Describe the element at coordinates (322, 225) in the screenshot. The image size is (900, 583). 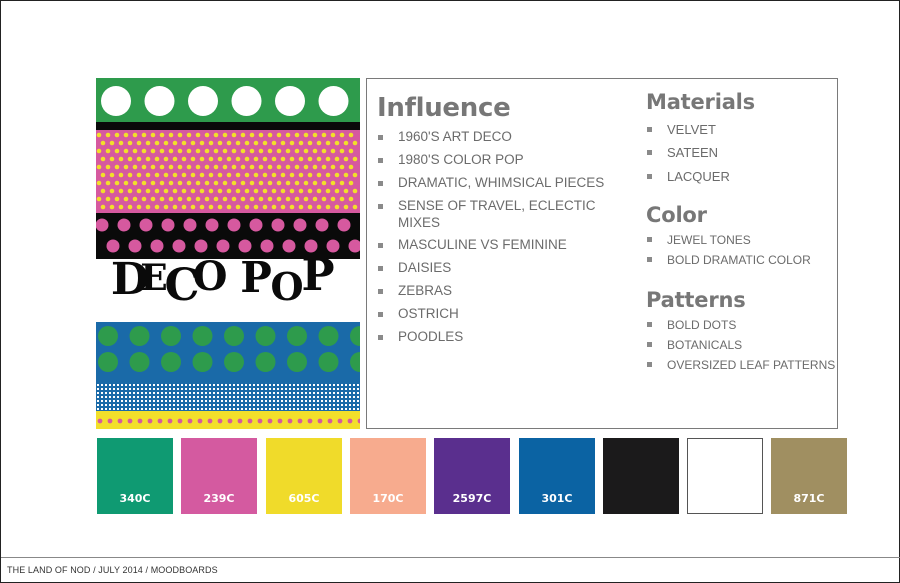
I see `pink-dot` at that location.